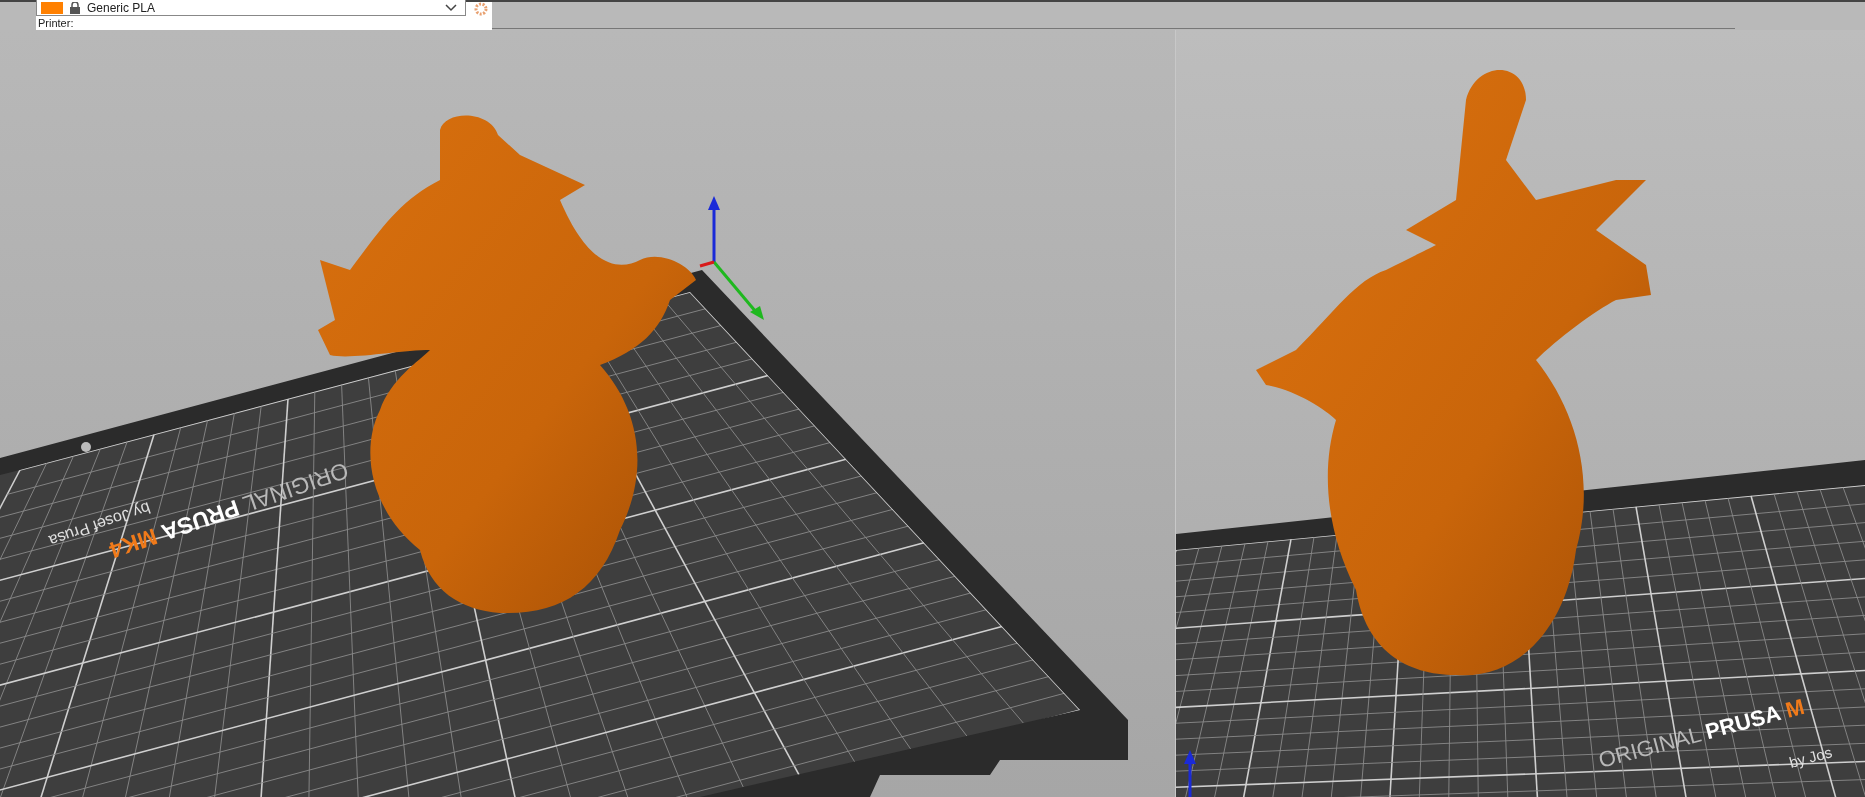 The image size is (1865, 797). Describe the element at coordinates (451, 7) in the screenshot. I see `chevron-icon` at that location.